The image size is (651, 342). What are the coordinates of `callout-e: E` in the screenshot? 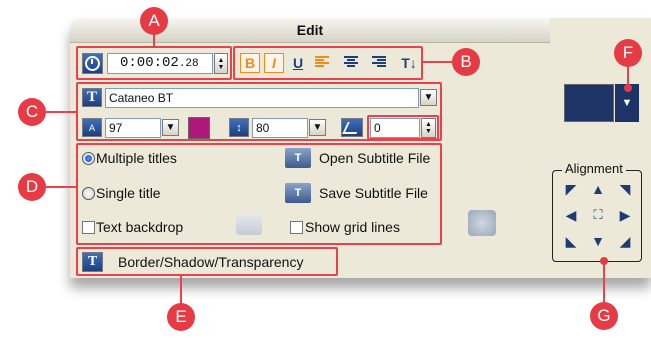 It's located at (181, 317).